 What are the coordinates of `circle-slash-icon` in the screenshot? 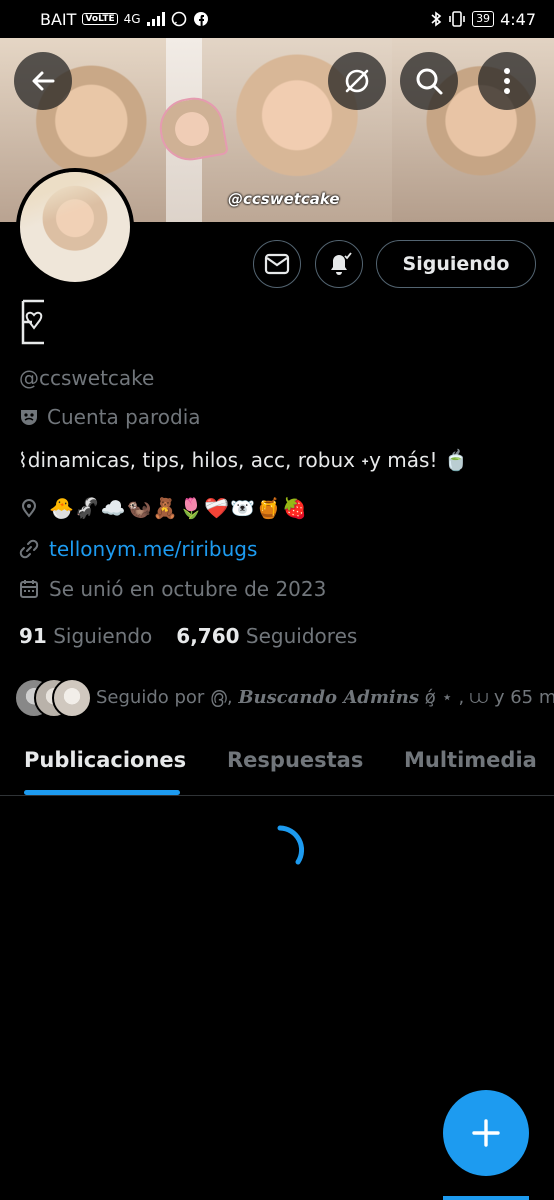 It's located at (357, 81).